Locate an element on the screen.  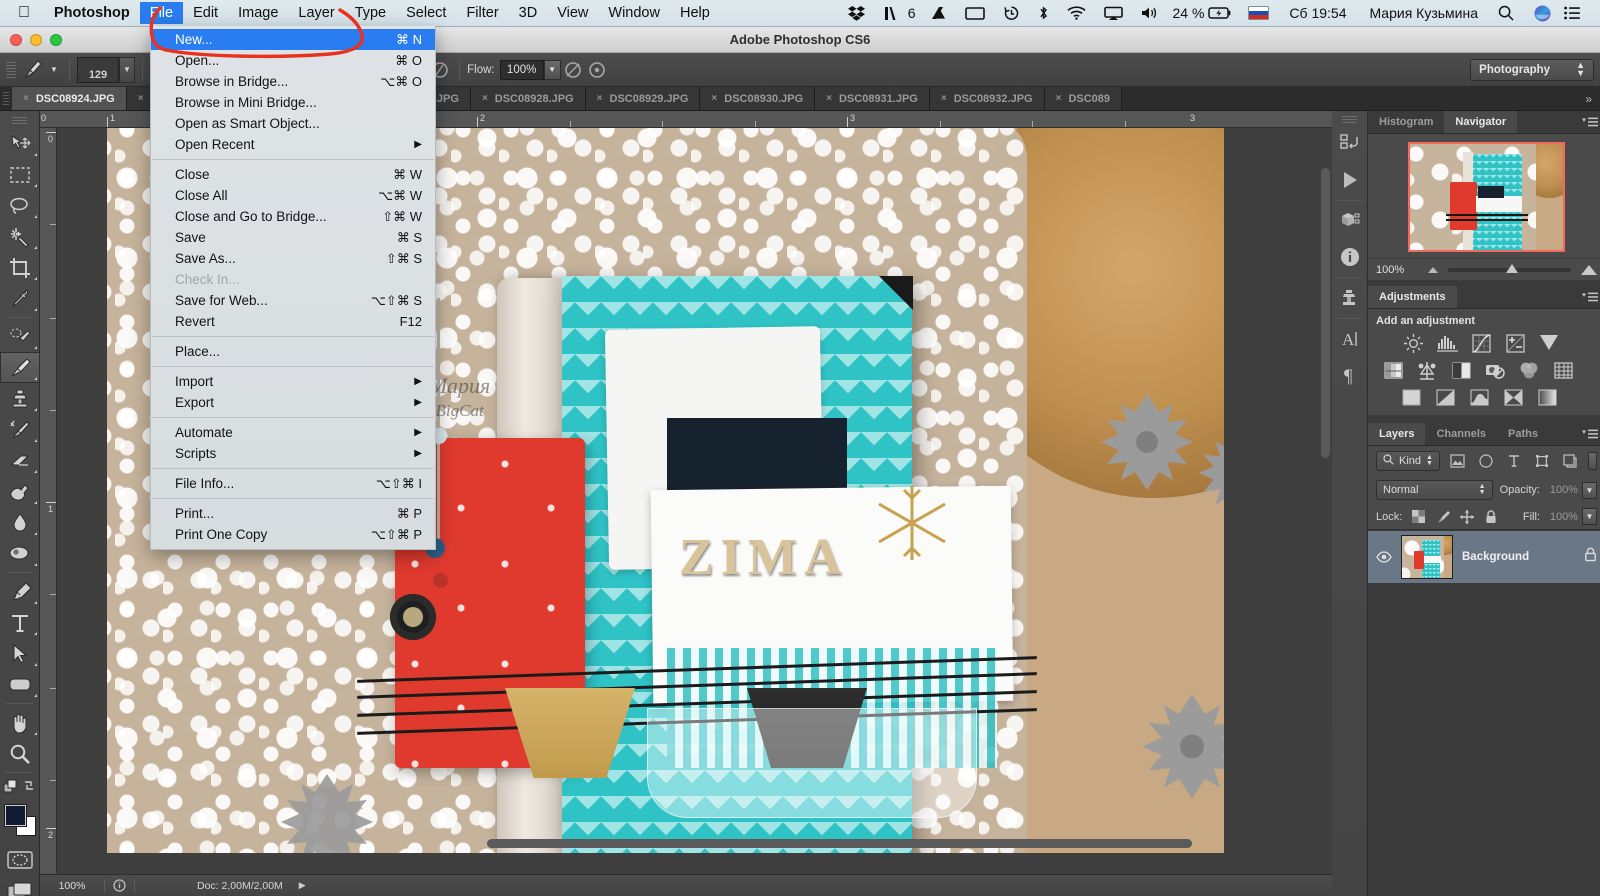
menu-item-scripts: Scripts ▶ is located at coordinates (293, 453).